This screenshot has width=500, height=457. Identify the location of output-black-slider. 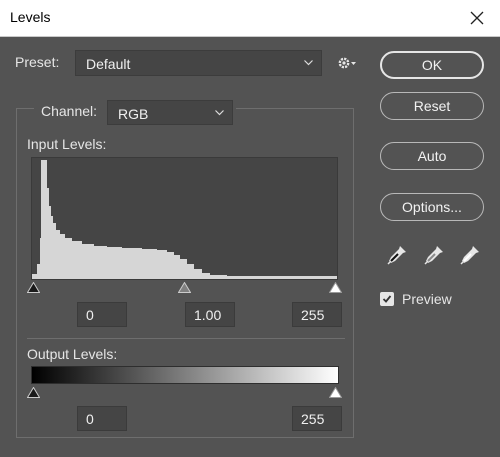
(33, 392).